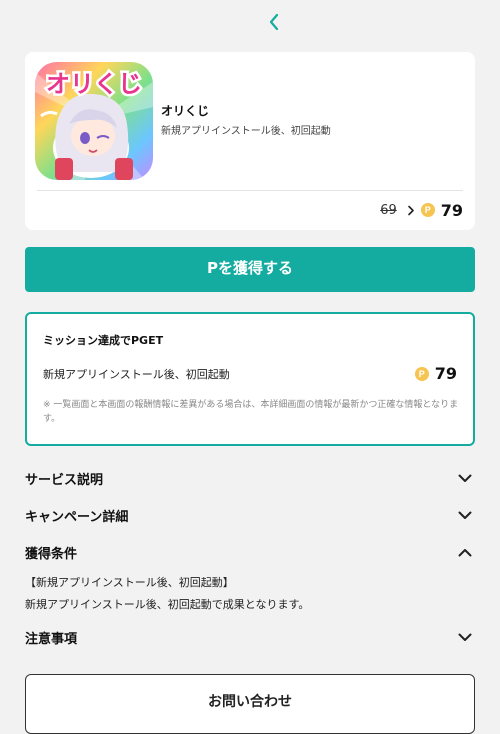  I want to click on chevron-up-icon, so click(465, 552).